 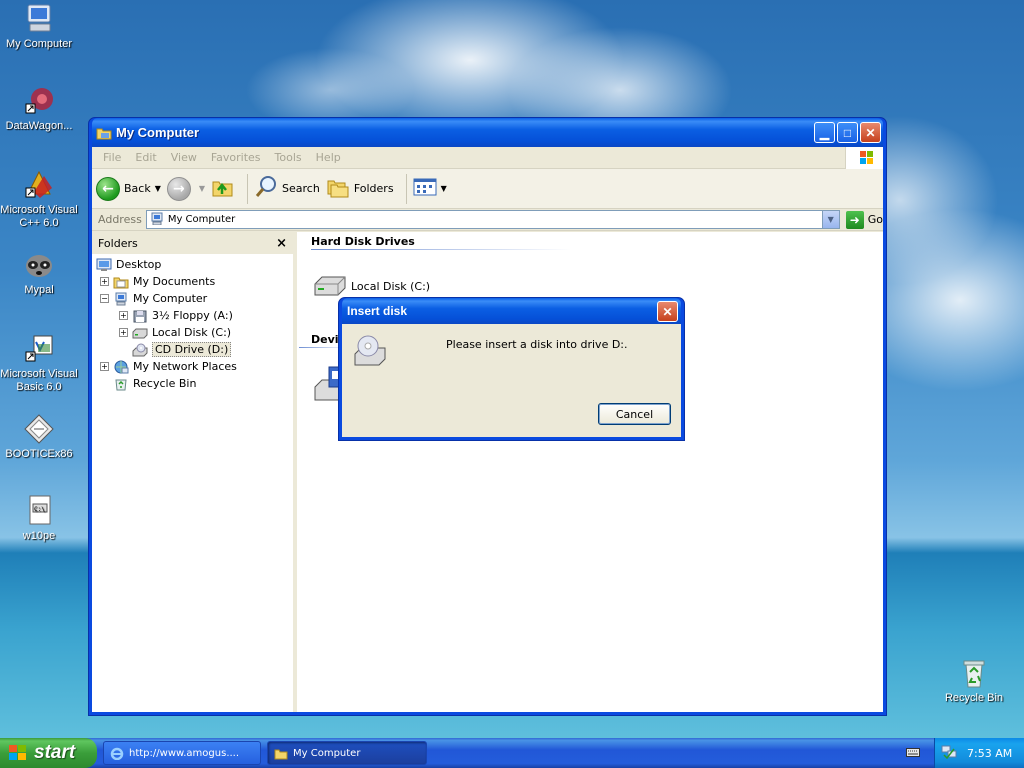 What do you see at coordinates (39, 185) in the screenshot?
I see `visual-cpp-icon` at bounding box center [39, 185].